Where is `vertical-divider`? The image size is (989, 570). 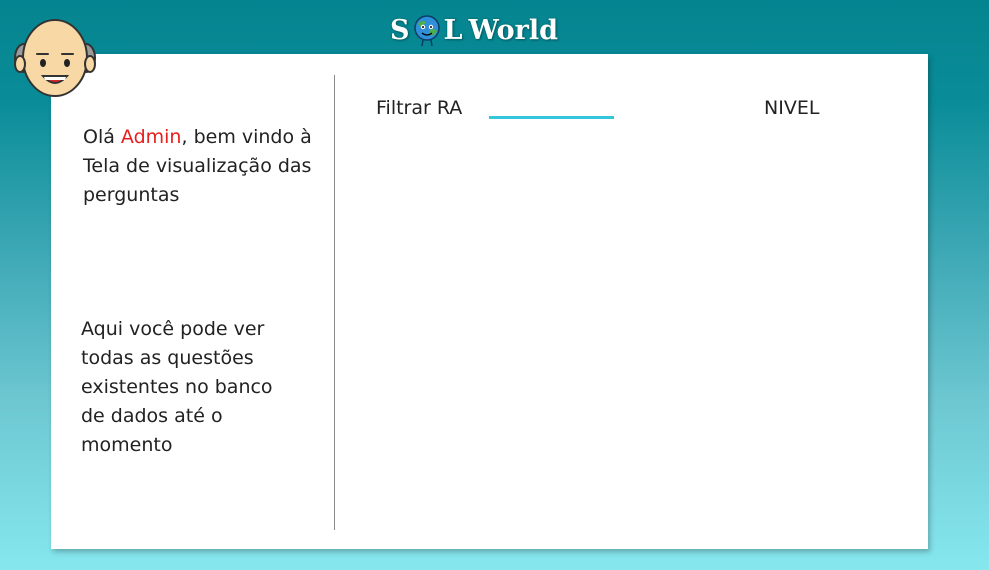 vertical-divider is located at coordinates (334, 302).